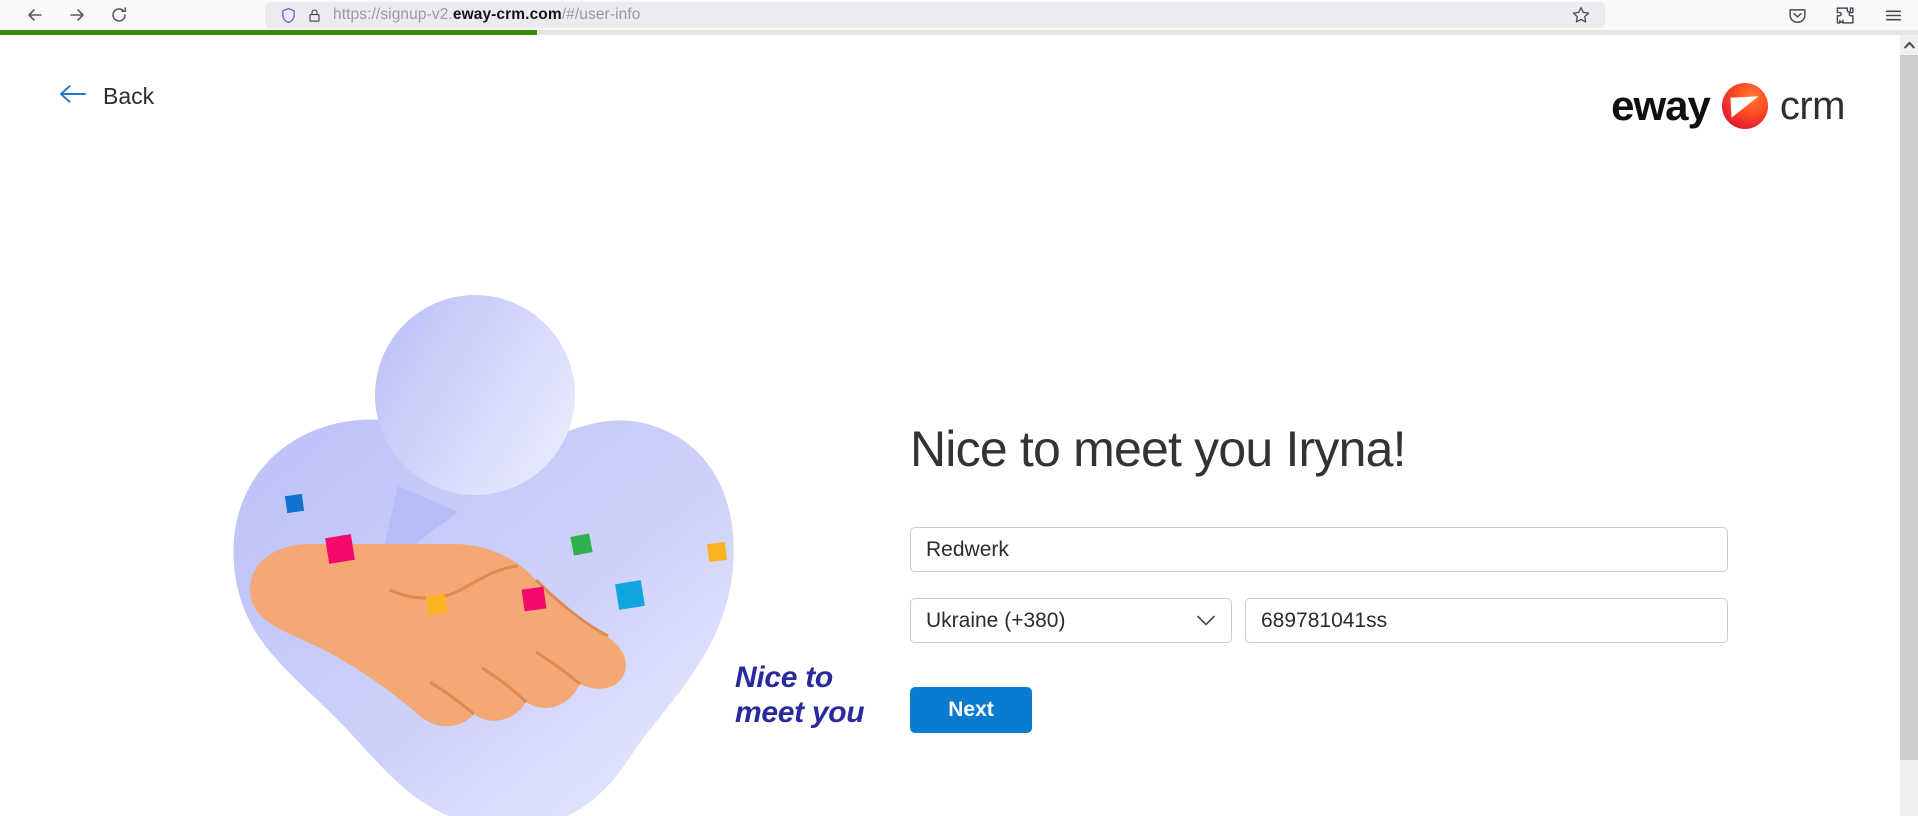 This screenshot has height=816, width=1918. What do you see at coordinates (1071, 620) in the screenshot?
I see `country-code-select: Ukraine (+380)` at bounding box center [1071, 620].